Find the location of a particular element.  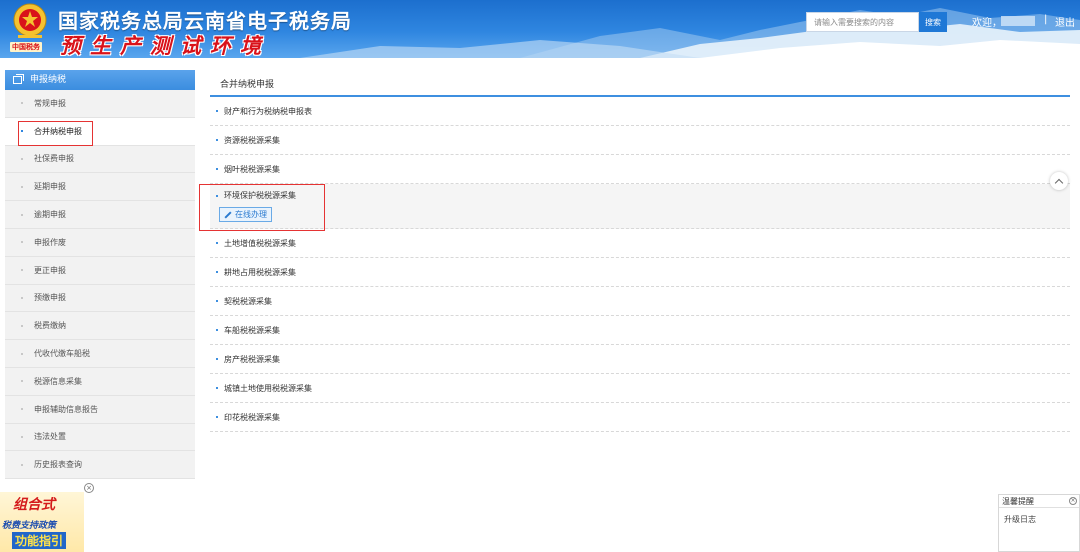

highlight-box-main is located at coordinates (262, 207).